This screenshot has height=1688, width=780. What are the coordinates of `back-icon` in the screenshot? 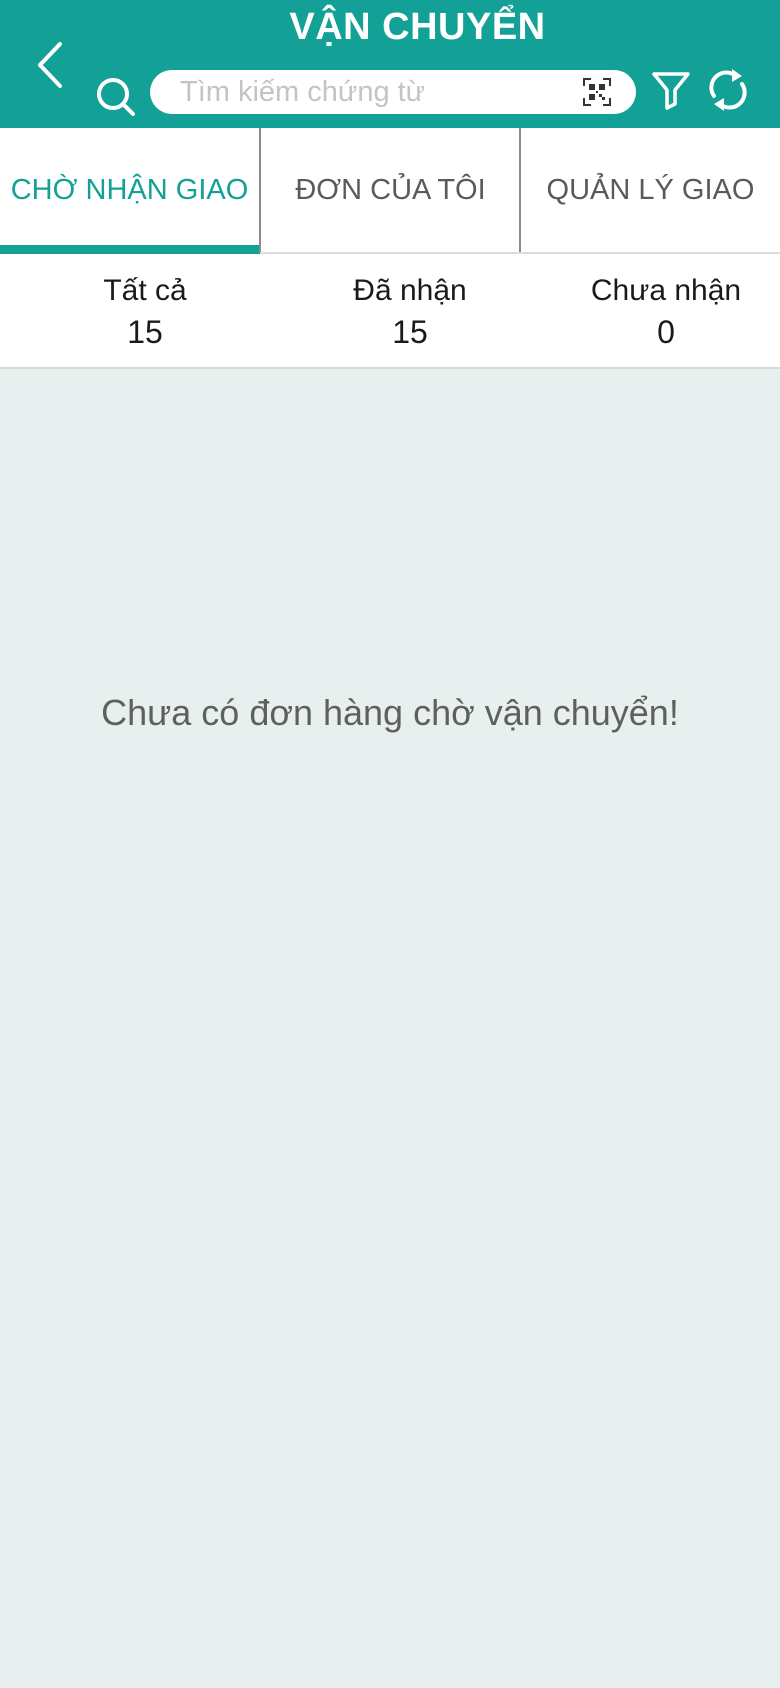 It's located at (50, 65).